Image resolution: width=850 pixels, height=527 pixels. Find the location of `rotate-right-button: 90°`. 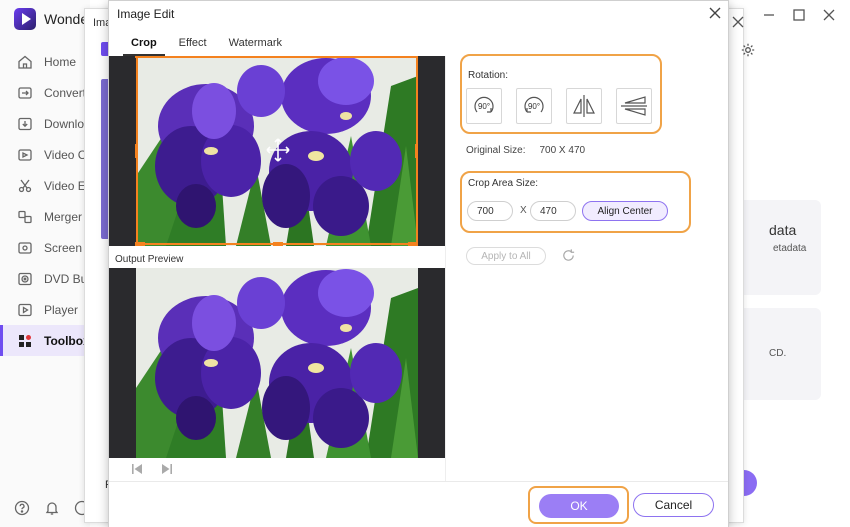

rotate-right-button: 90° is located at coordinates (484, 106).